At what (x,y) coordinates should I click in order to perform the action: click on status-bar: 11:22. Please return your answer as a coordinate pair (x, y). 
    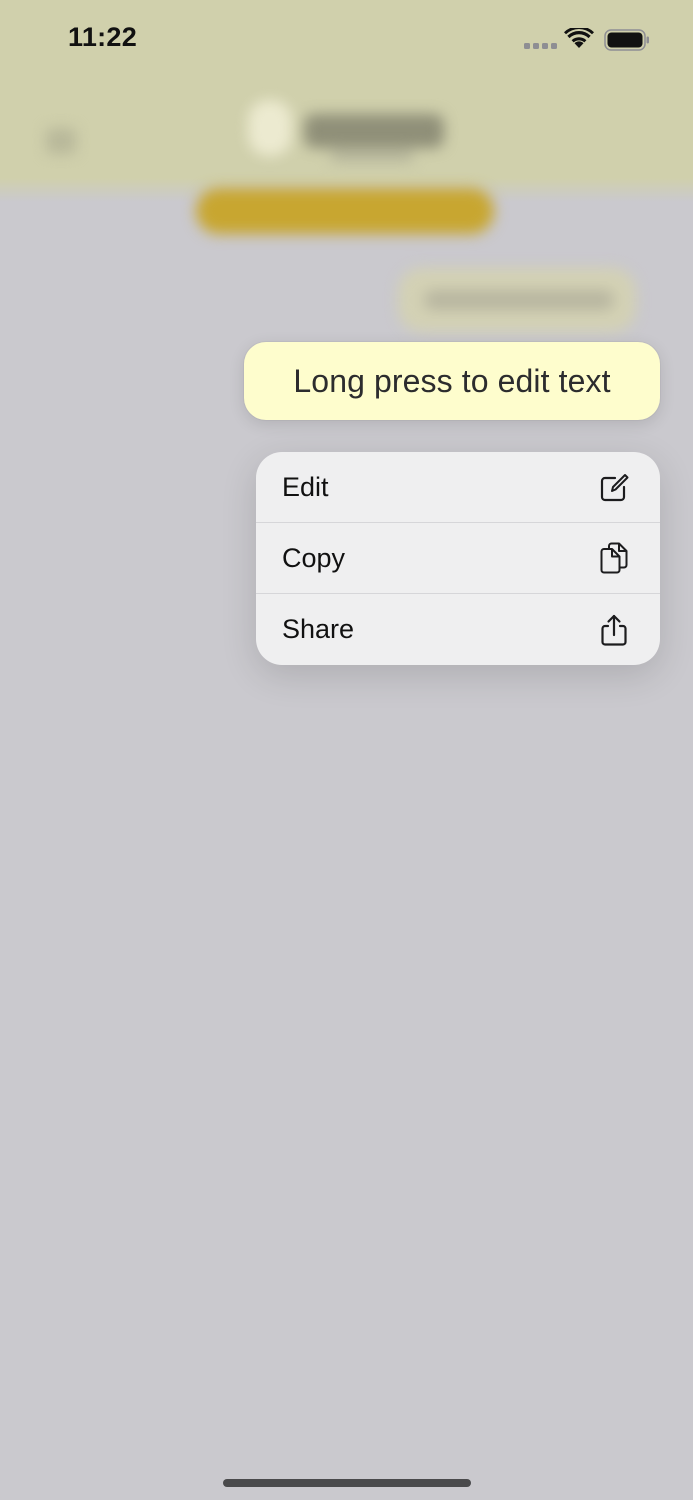
    Looking at the image, I should click on (346, 40).